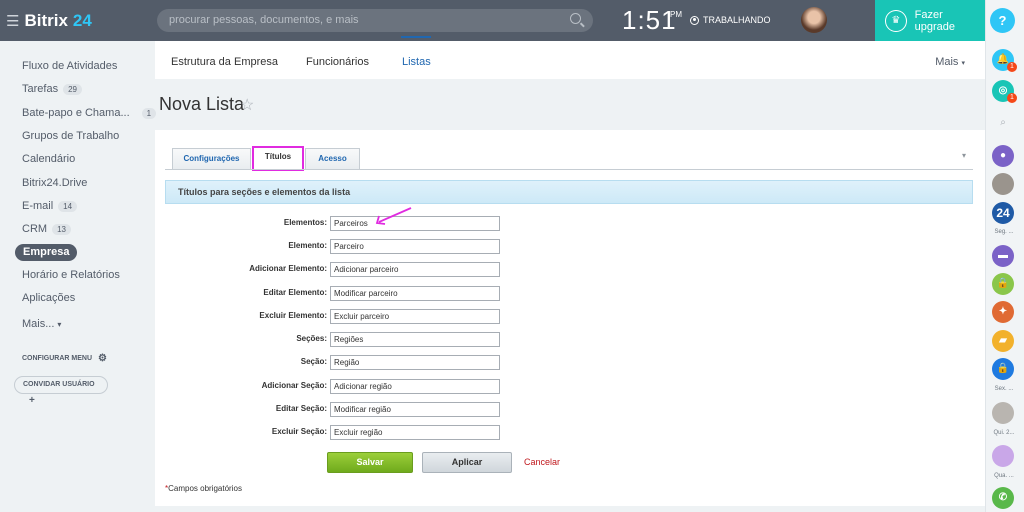 The height and width of the screenshot is (512, 1024). I want to click on more-tabs-button: Mais ▾, so click(950, 62).